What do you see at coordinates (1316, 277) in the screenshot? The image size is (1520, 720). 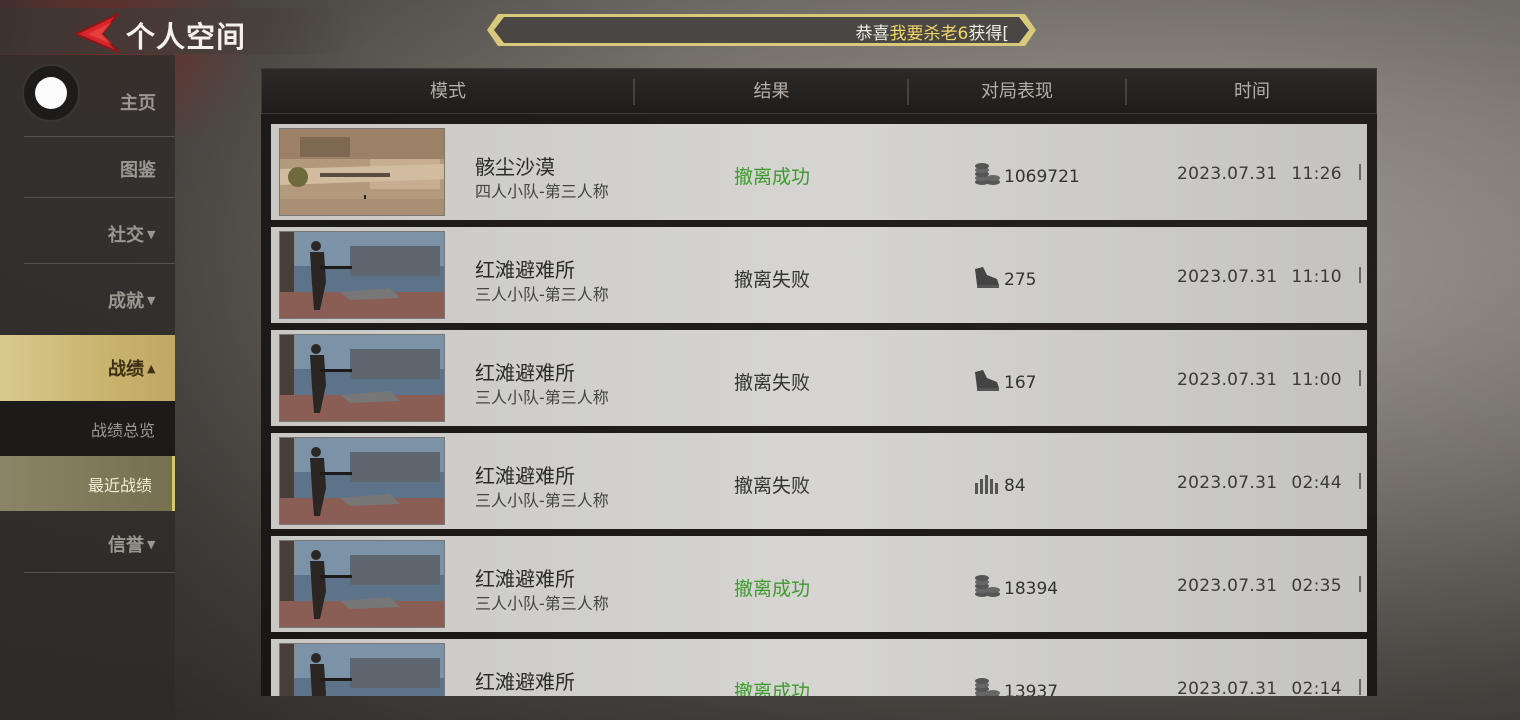 I see `match-clock: 11:10` at bounding box center [1316, 277].